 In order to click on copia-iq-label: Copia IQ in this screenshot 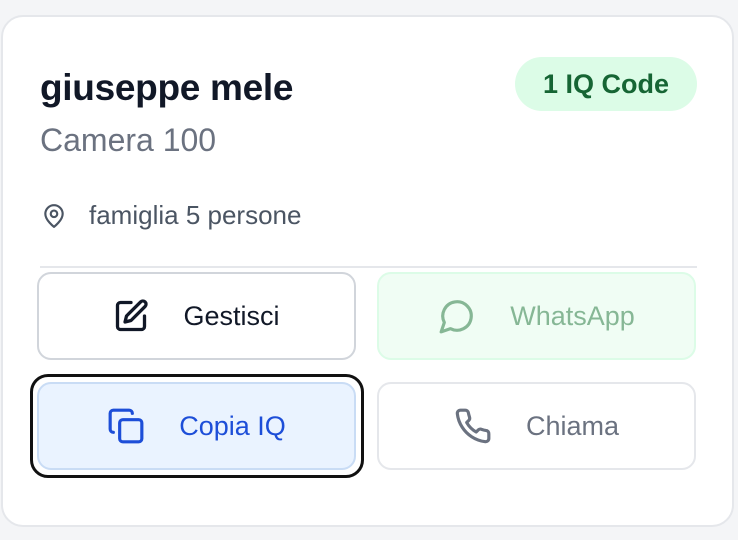, I will do `click(232, 425)`.